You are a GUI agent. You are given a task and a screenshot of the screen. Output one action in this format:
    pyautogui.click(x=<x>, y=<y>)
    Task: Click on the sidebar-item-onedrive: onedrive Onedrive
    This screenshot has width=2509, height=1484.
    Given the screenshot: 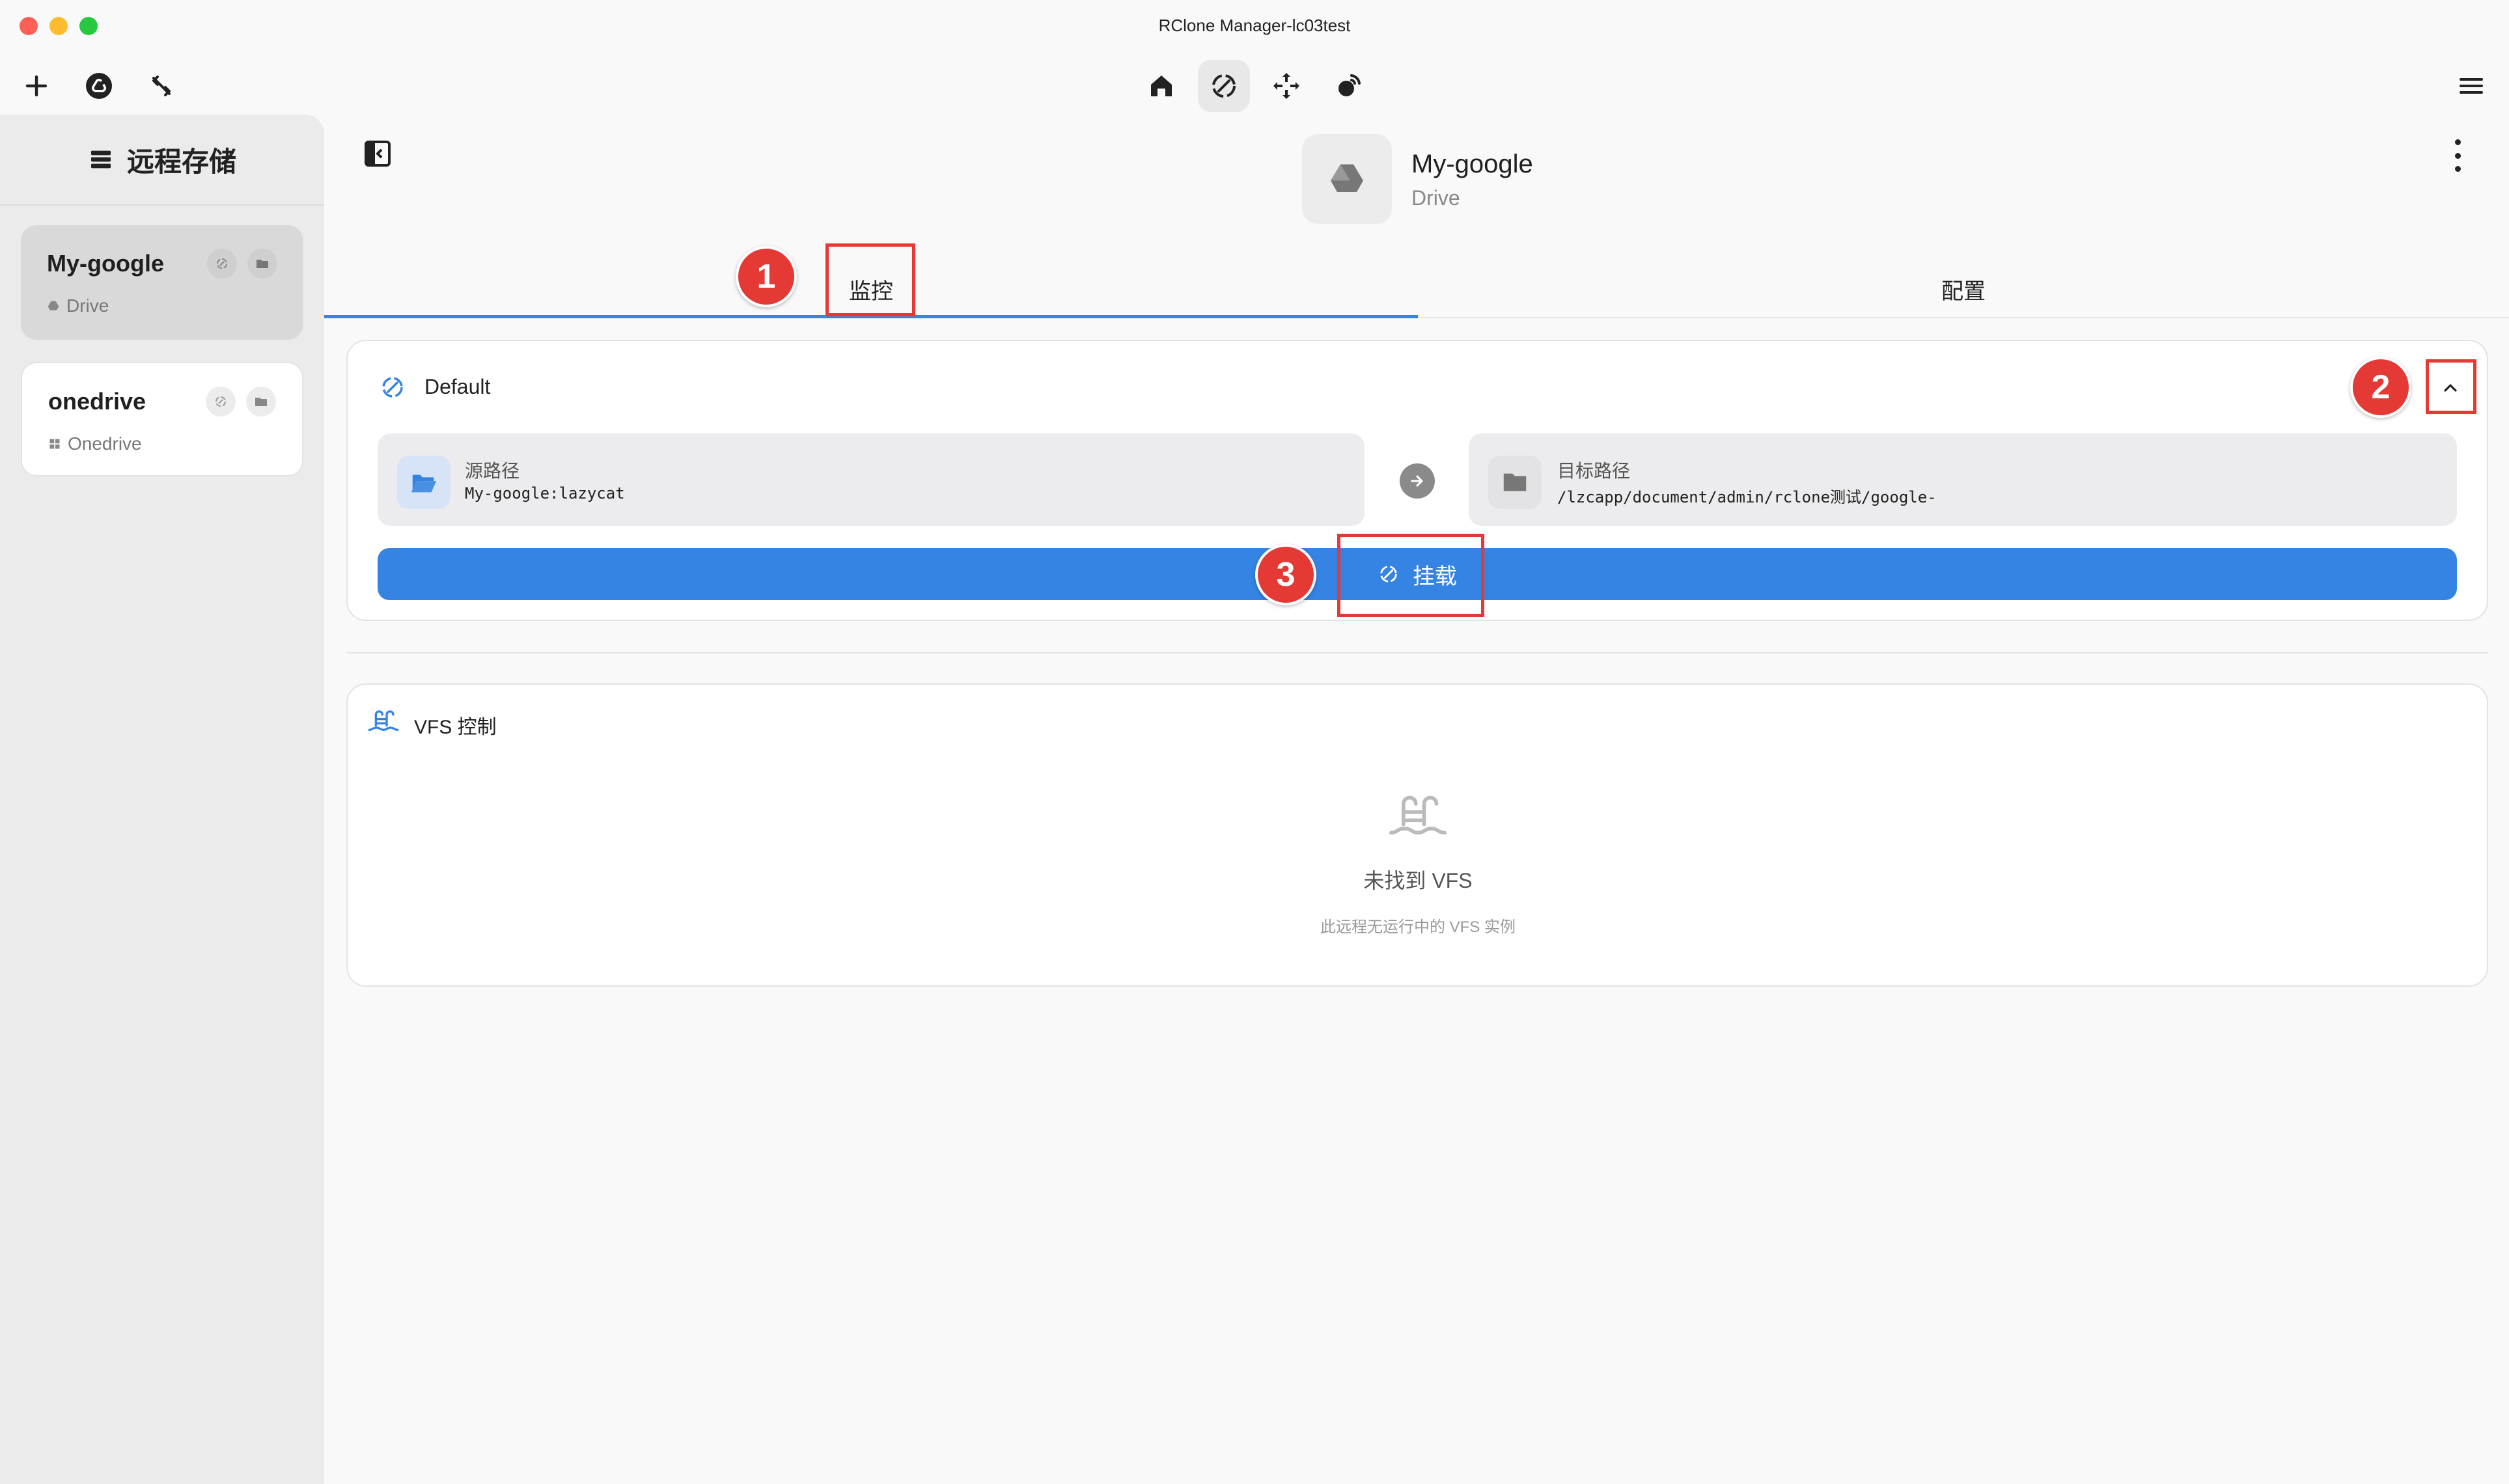 What is the action you would take?
    pyautogui.click(x=162, y=419)
    